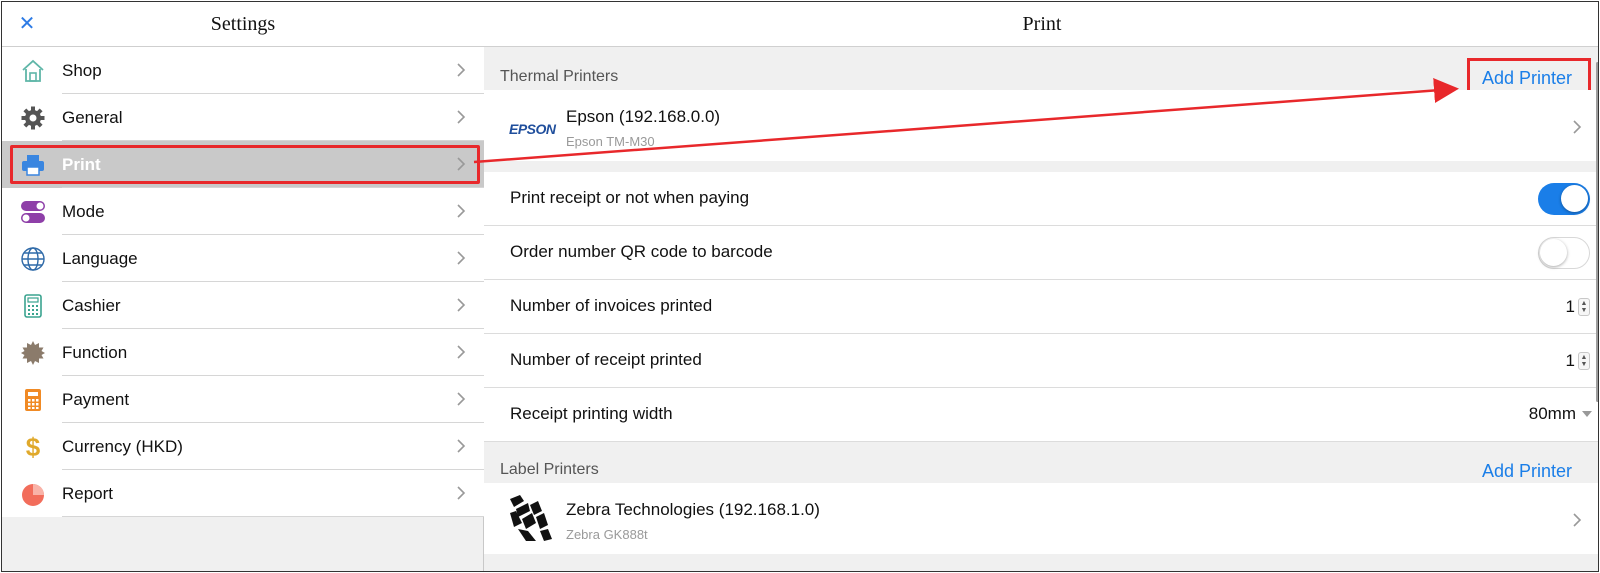  Describe the element at coordinates (82, 70) in the screenshot. I see `sidebar-item-label: Shop` at that location.